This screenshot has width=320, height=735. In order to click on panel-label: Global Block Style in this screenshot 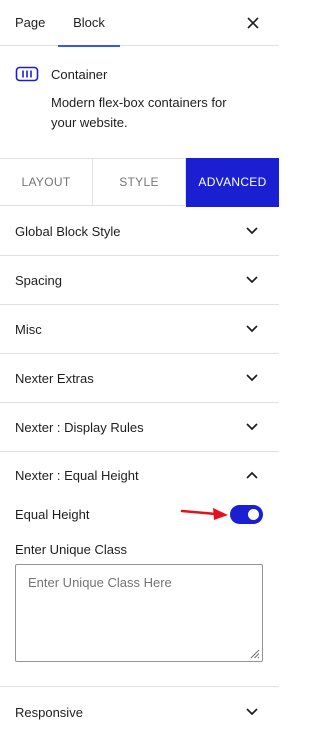, I will do `click(68, 231)`.